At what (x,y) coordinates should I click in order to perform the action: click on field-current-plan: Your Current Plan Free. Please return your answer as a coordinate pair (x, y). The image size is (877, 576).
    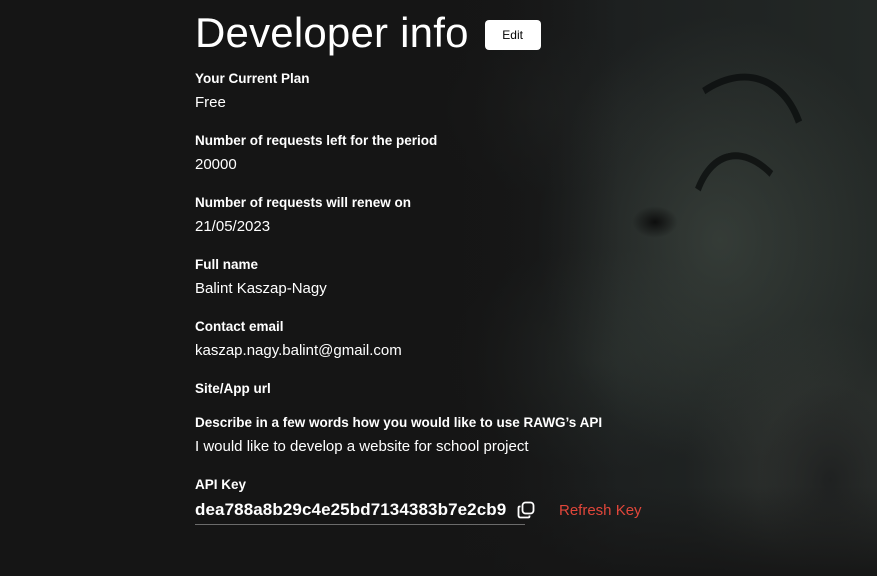
    Looking at the image, I should click on (455, 92).